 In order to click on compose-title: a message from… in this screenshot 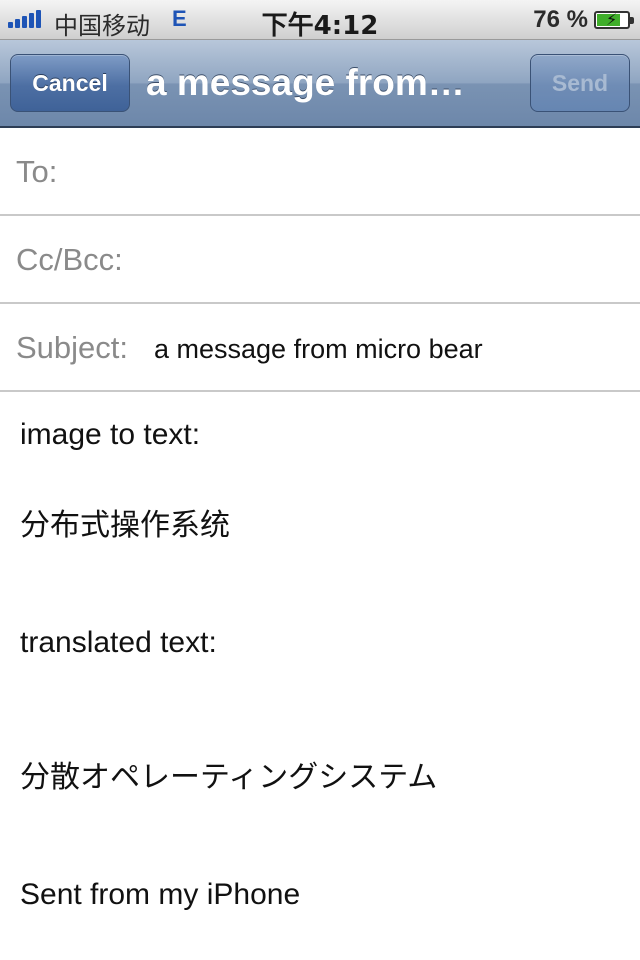, I will do `click(305, 82)`.